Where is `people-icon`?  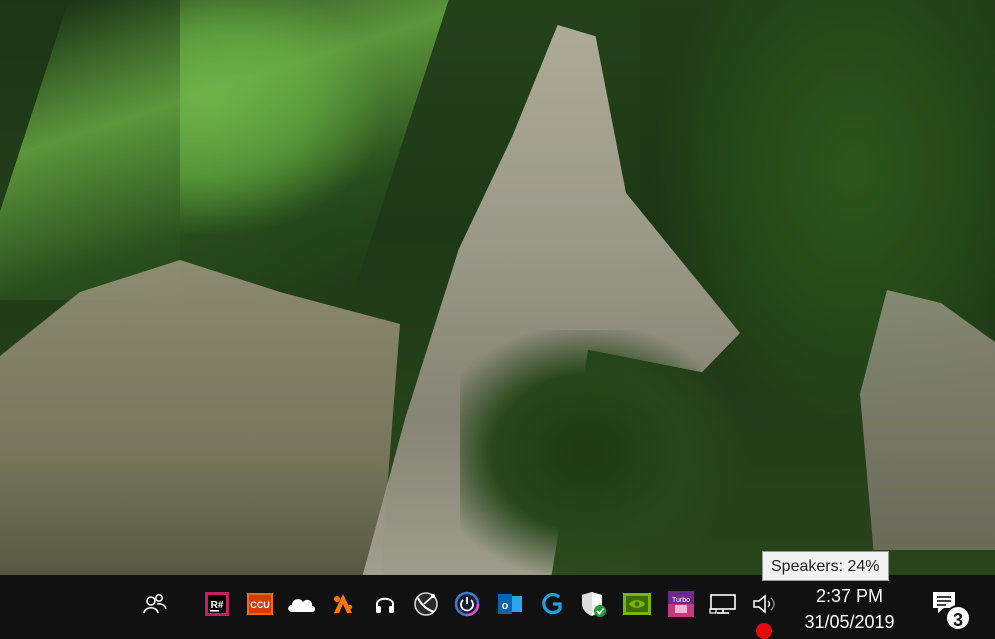 people-icon is located at coordinates (155, 604).